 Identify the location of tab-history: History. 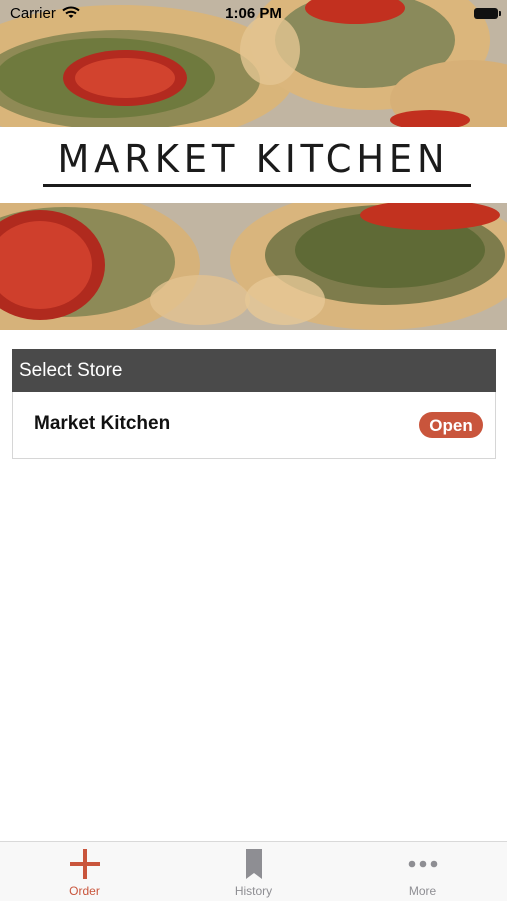
(253, 871).